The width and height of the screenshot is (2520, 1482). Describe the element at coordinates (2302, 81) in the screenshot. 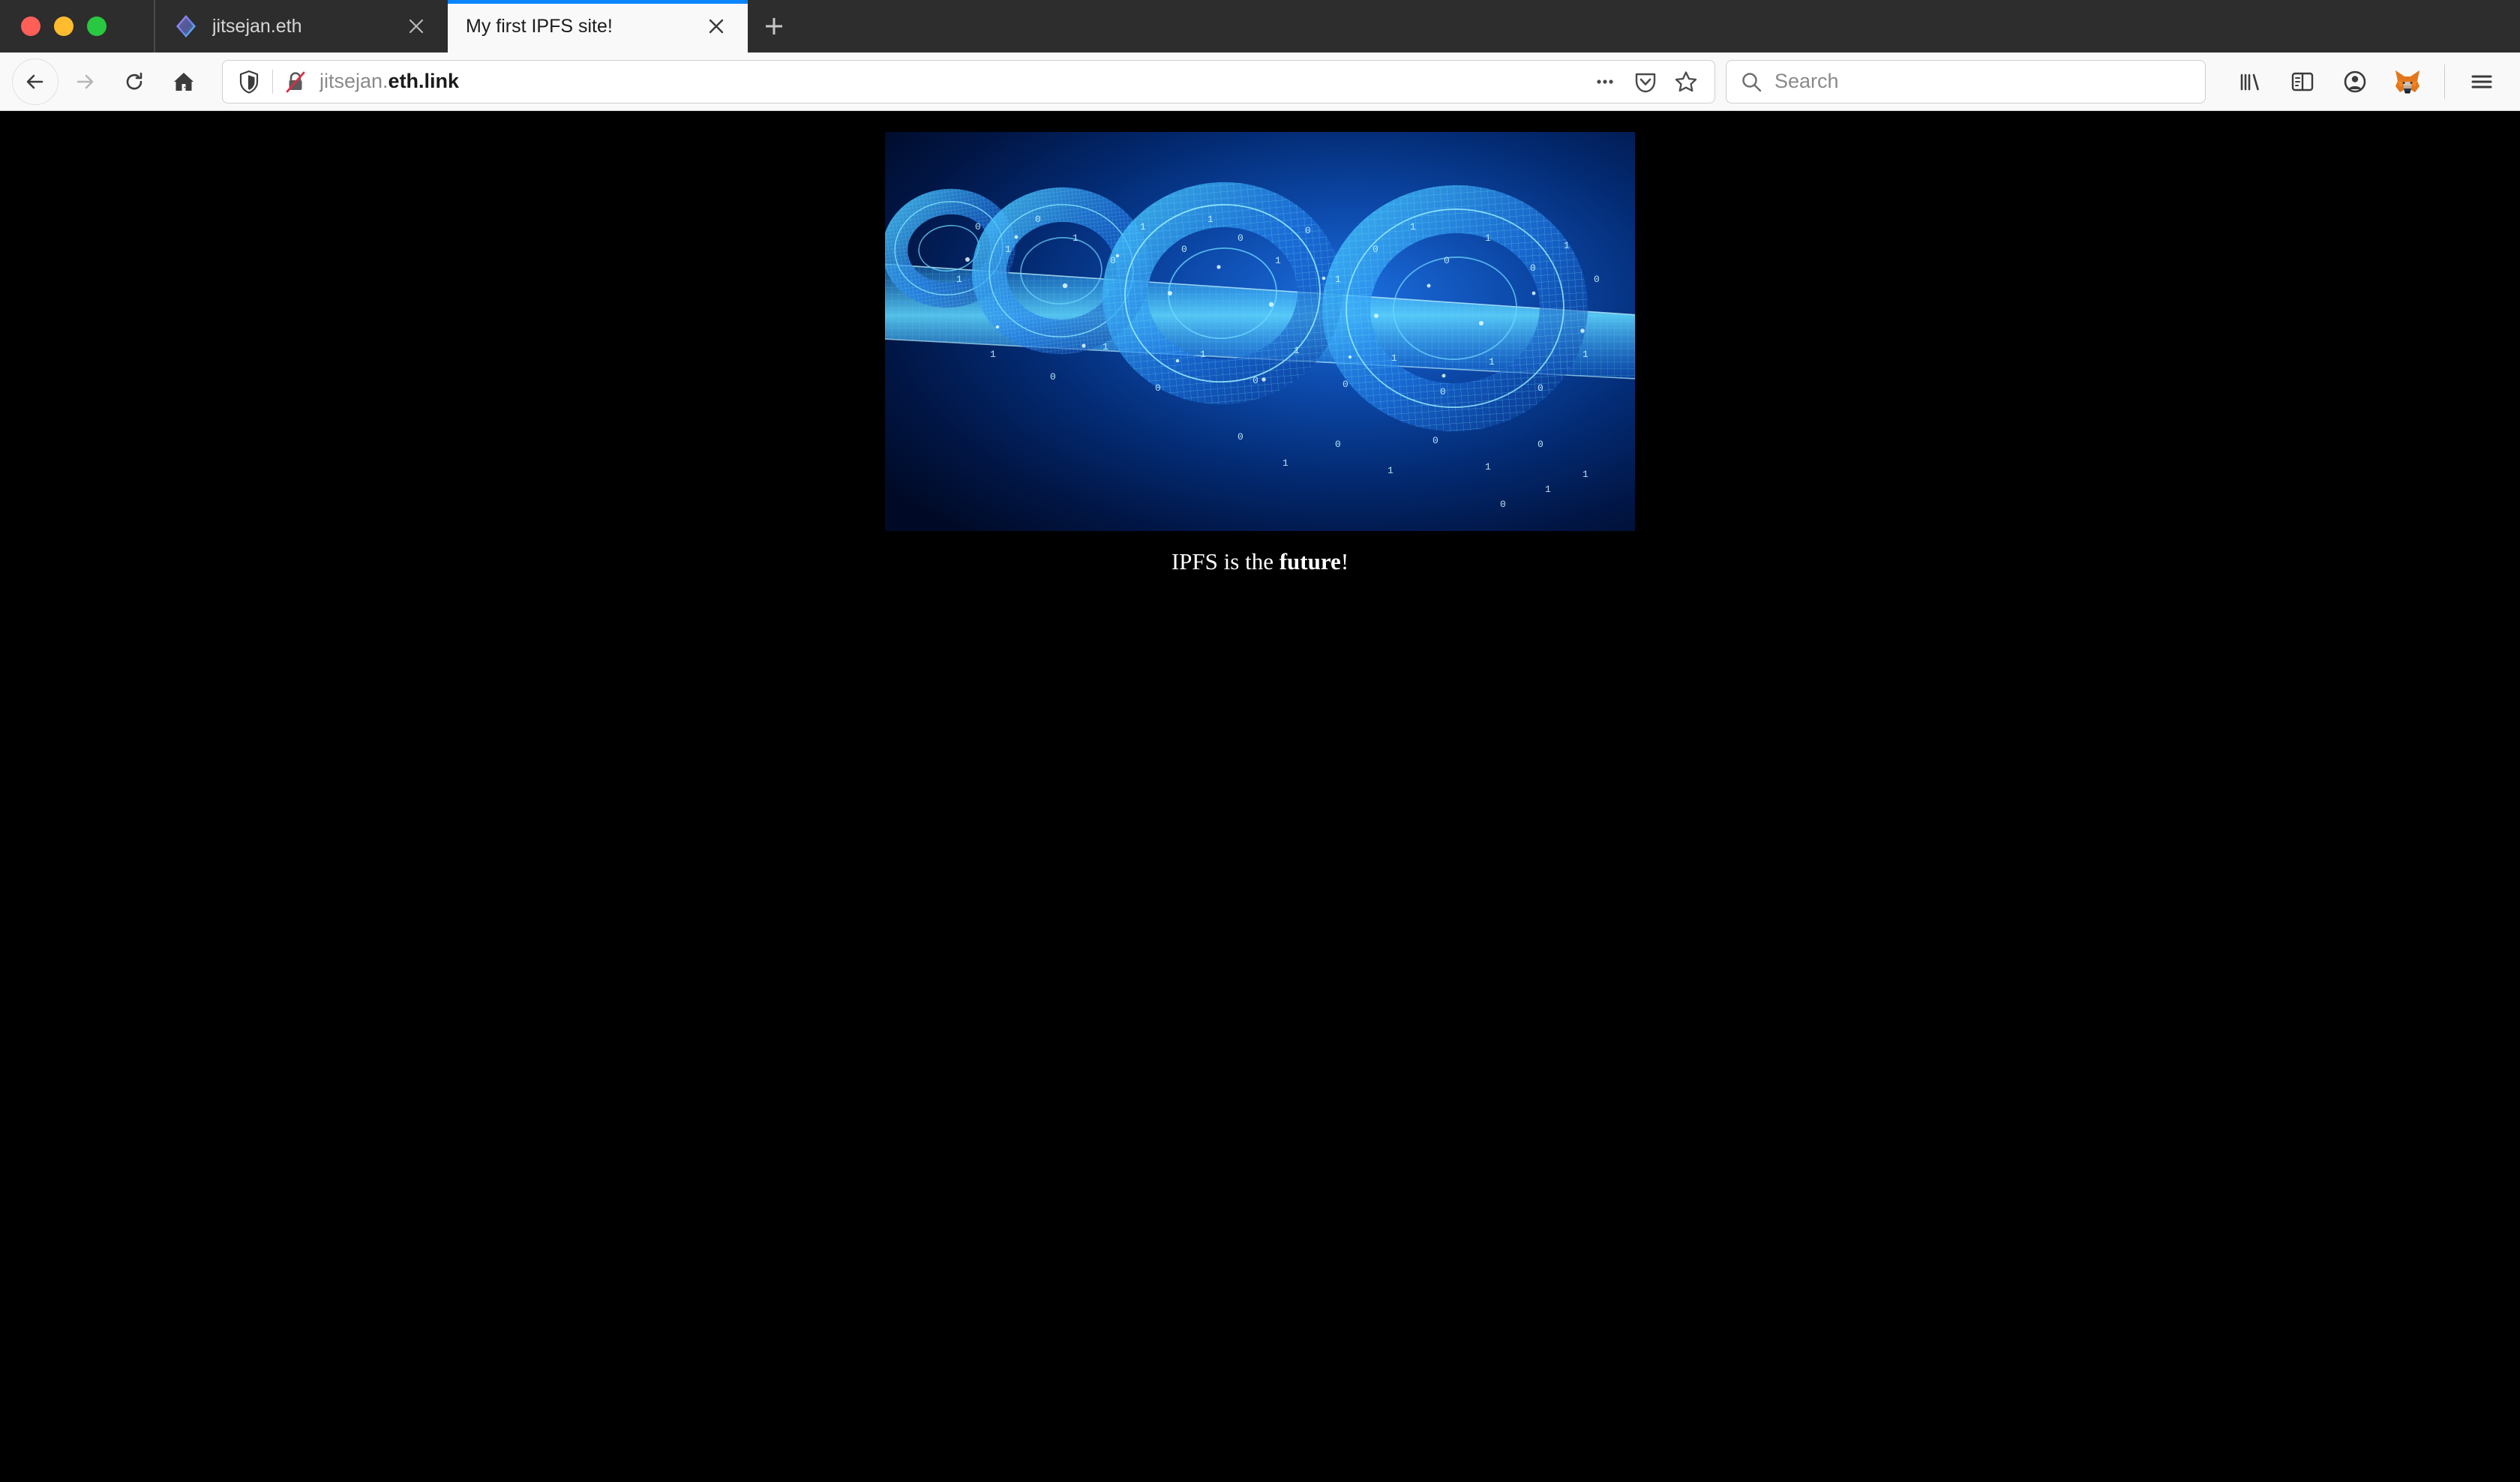

I see `sidebar-toggle-icon` at that location.